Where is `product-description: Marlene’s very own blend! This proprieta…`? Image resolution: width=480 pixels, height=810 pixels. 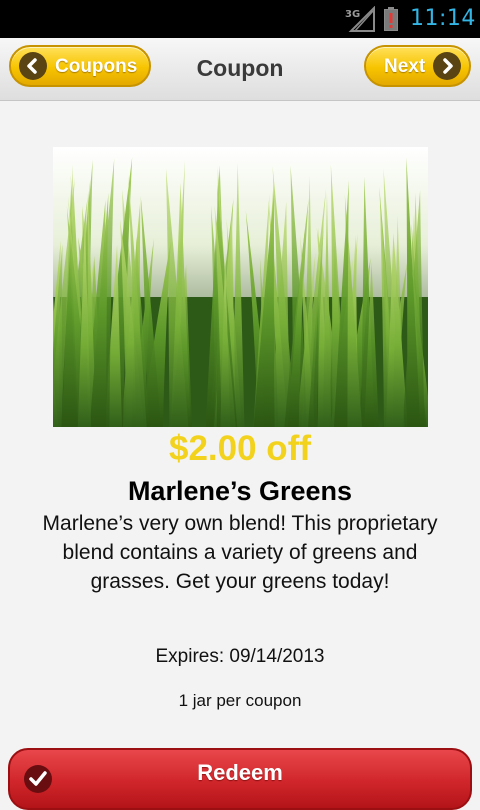
product-description: Marlene’s very own blend! This proprieta… is located at coordinates (240, 552).